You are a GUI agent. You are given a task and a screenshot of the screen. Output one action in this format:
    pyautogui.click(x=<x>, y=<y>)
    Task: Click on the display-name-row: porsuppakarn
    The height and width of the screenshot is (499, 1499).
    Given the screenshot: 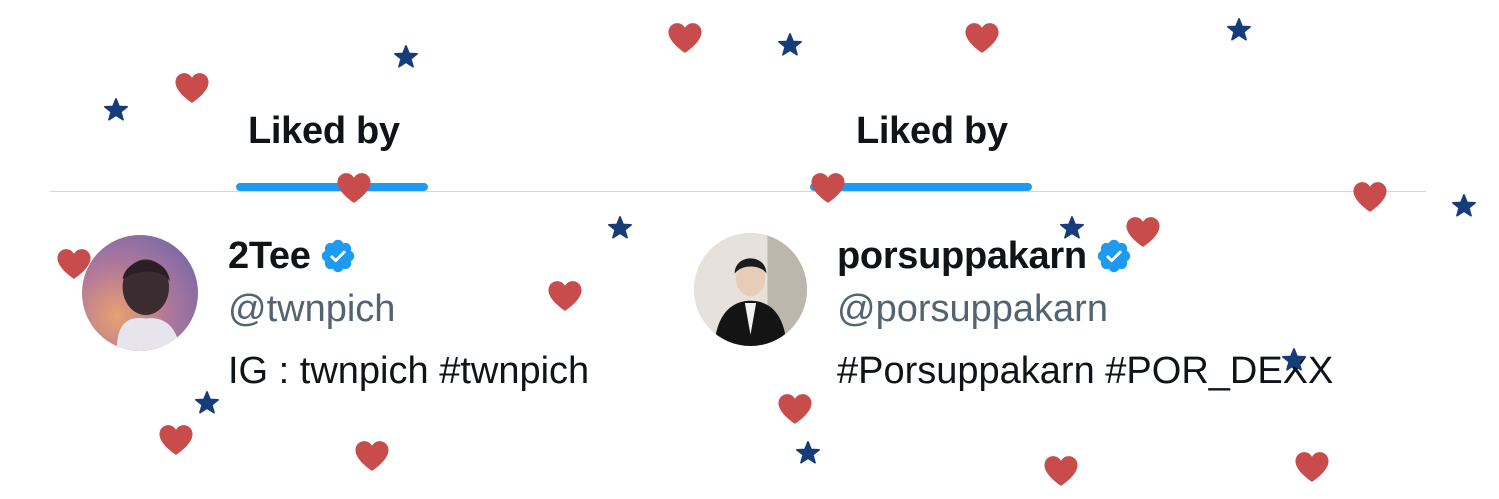 What is the action you would take?
    pyautogui.click(x=1085, y=256)
    